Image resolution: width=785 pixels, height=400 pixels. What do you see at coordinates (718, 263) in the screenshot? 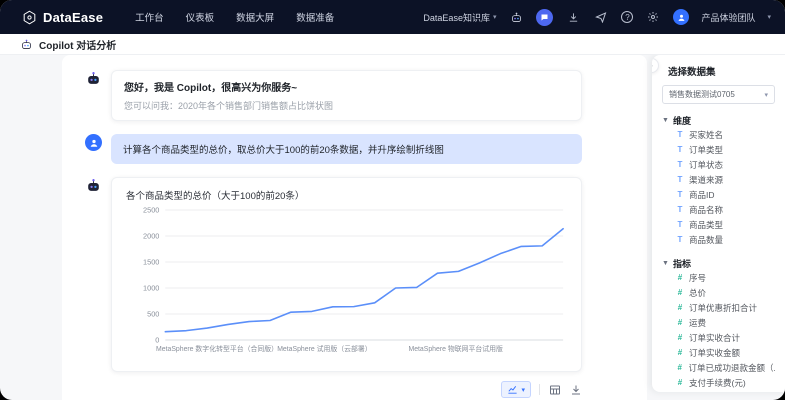
I see `measures-section-header: ▼ 指标` at bounding box center [718, 263].